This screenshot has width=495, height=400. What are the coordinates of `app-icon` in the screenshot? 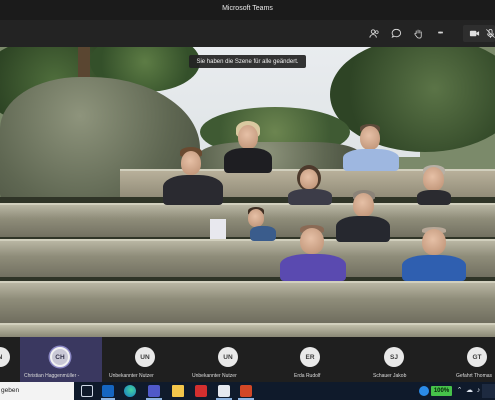 It's located at (224, 391).